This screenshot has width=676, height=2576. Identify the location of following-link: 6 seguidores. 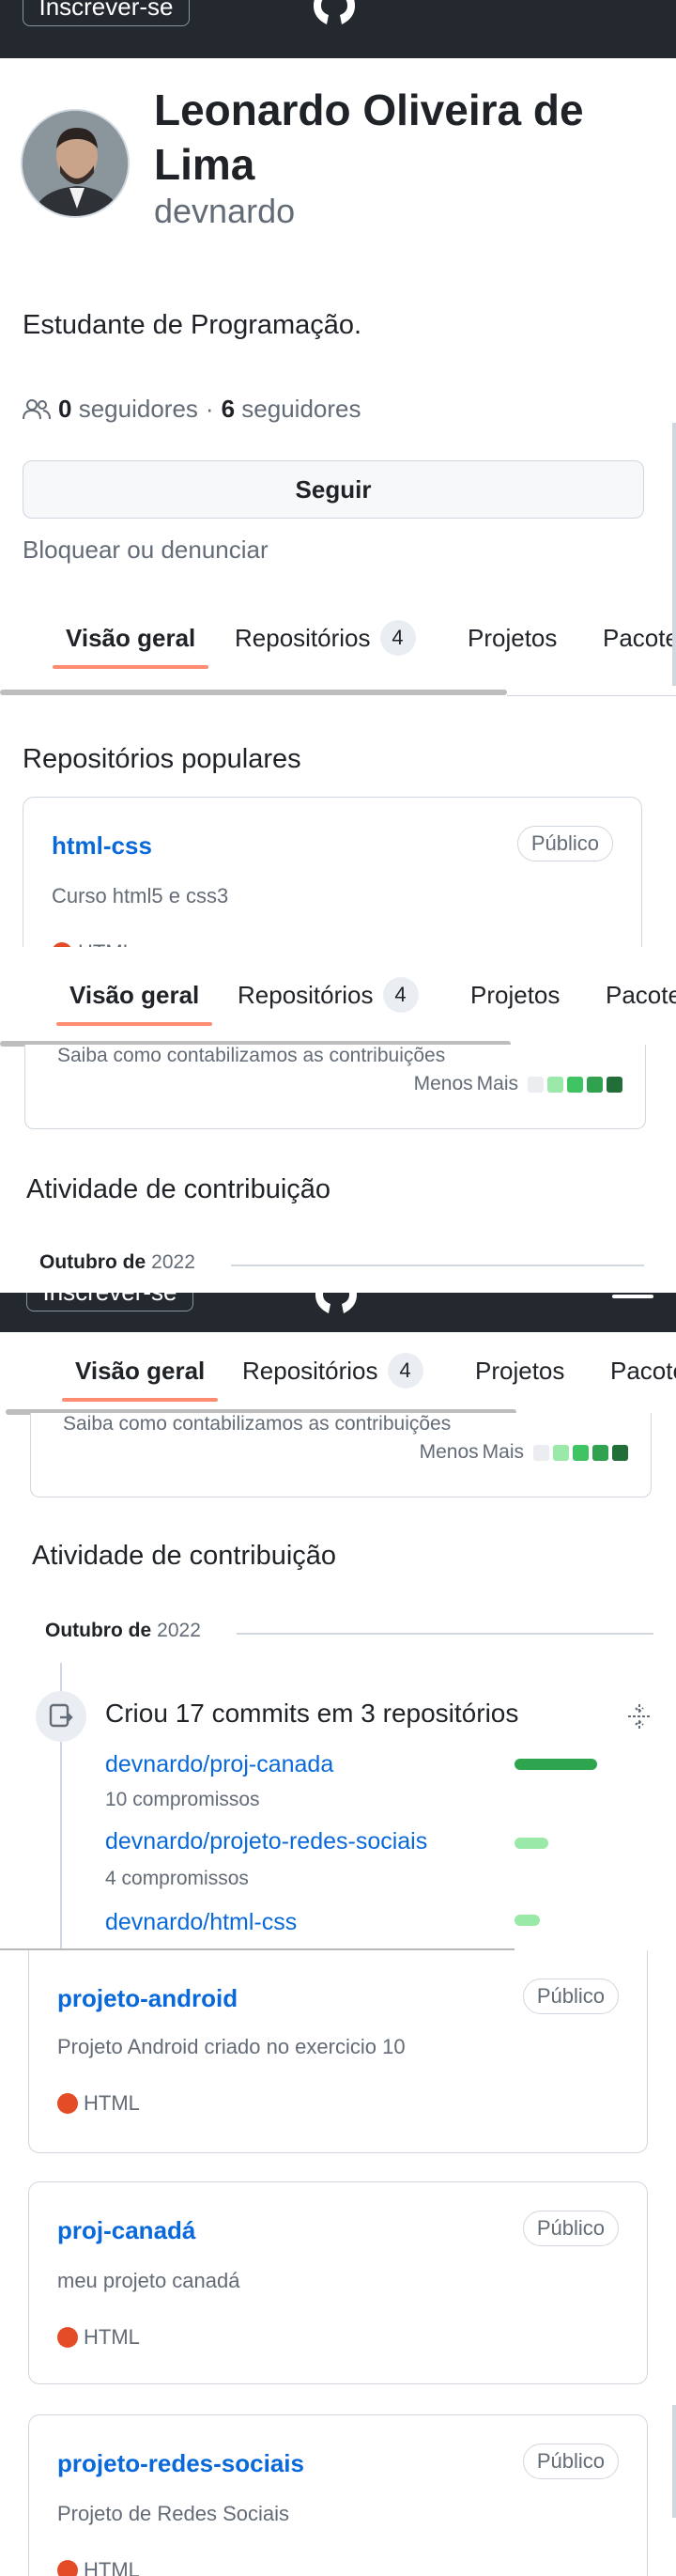
(291, 409).